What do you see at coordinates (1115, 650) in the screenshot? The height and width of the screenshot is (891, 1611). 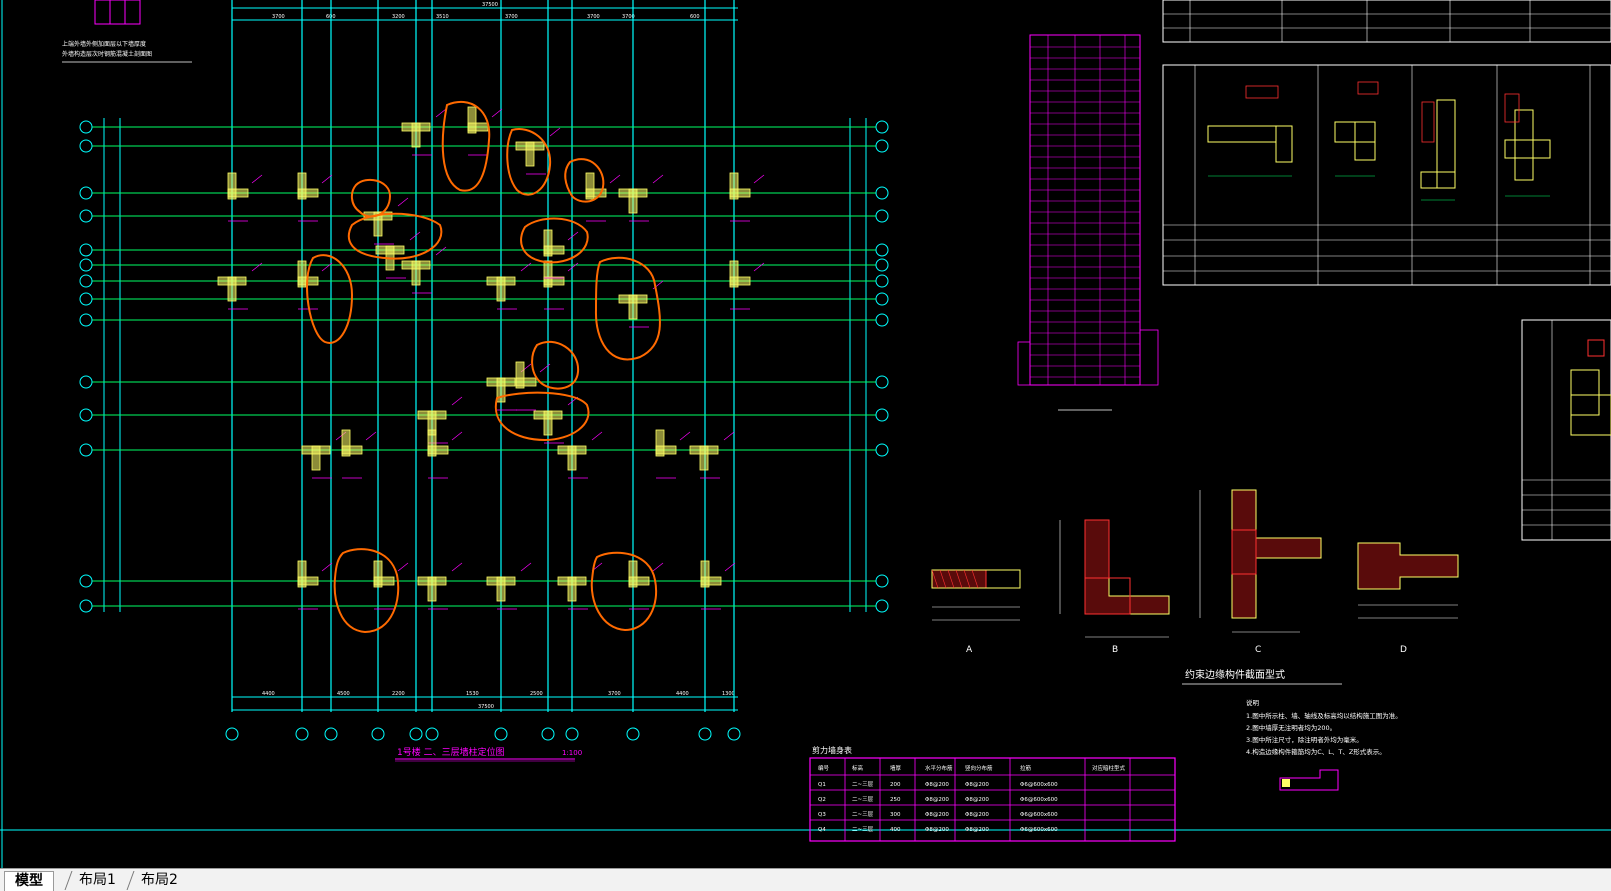 I see `section-label-b: B` at bounding box center [1115, 650].